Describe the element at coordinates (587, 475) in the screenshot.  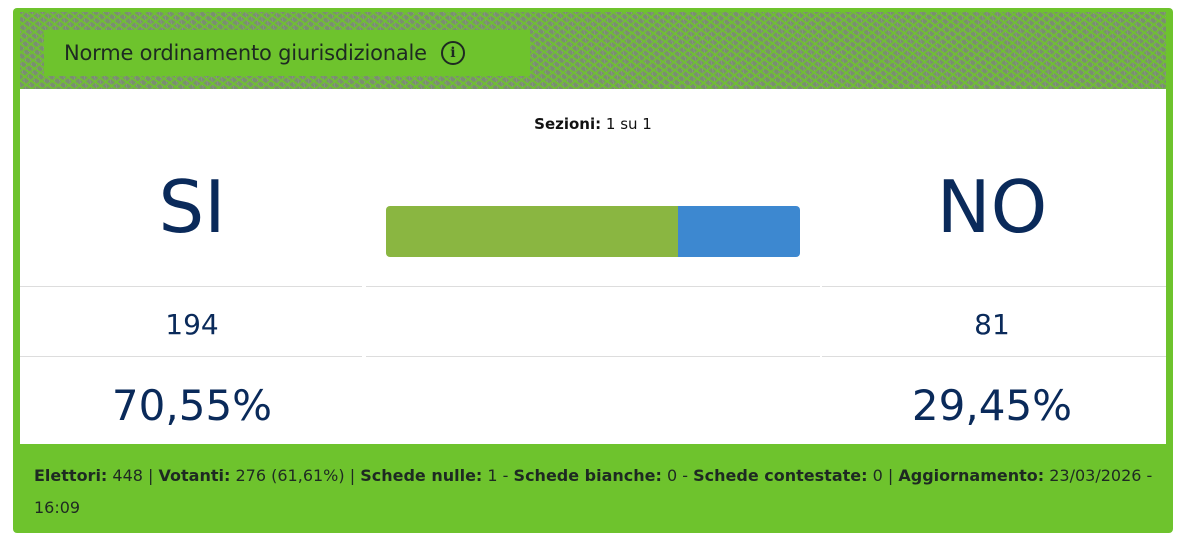
I see `bianche-label: Schede bianche:` at that location.